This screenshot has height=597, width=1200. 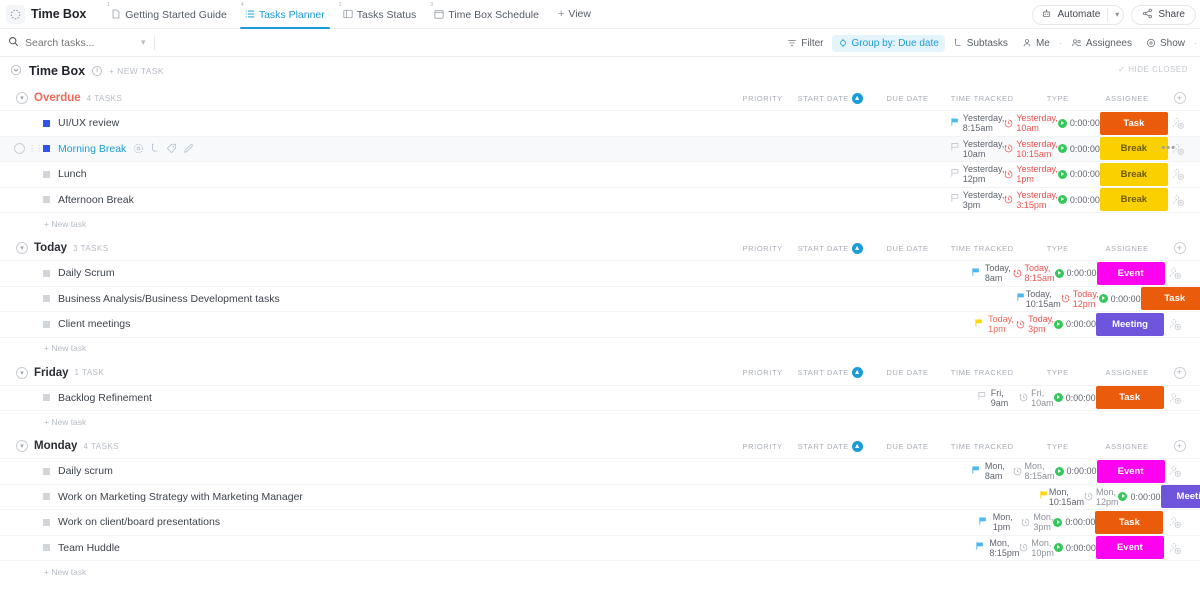 I want to click on task-name-cell: ⋮⋮Team Huddle, so click(x=117, y=548).